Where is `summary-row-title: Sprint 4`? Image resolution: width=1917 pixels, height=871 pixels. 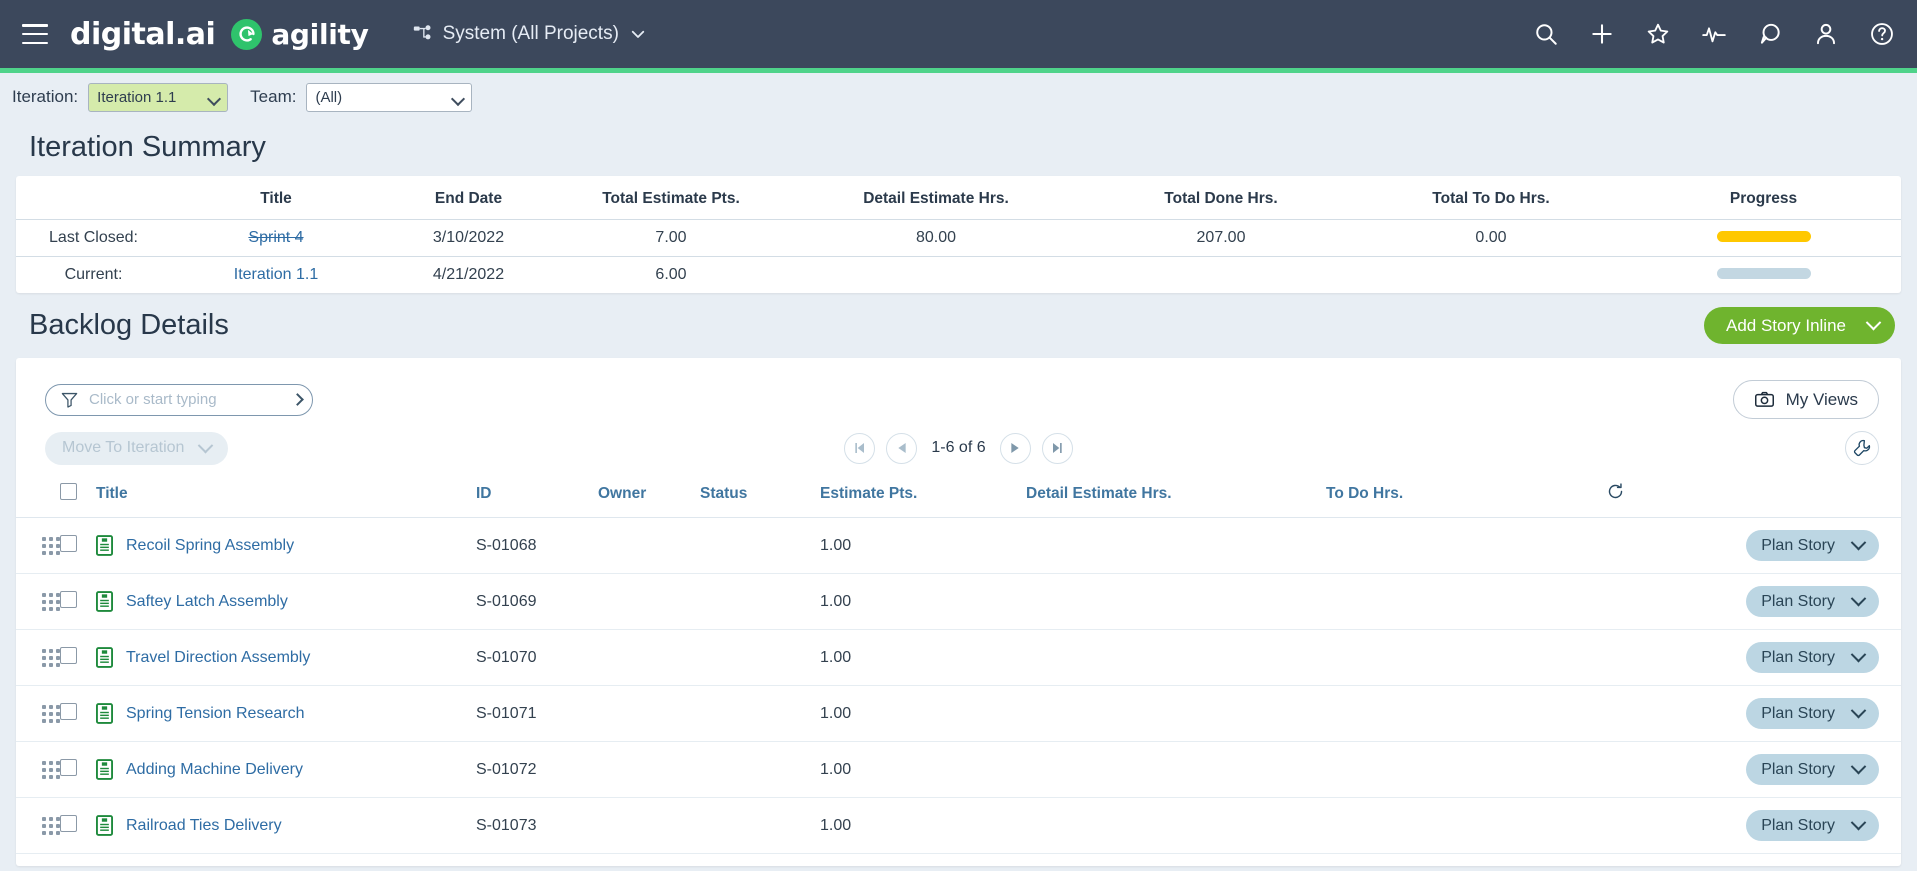 summary-row-title: Sprint 4 is located at coordinates (276, 238).